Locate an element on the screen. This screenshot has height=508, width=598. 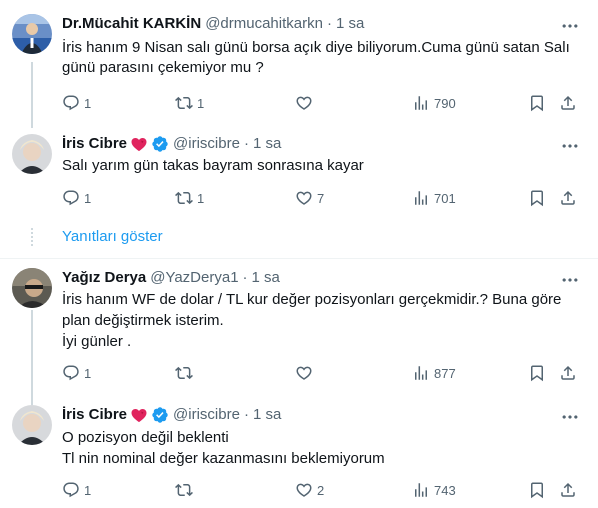
tweet-actions: 1 2 743 is located at coordinates (320, 490).